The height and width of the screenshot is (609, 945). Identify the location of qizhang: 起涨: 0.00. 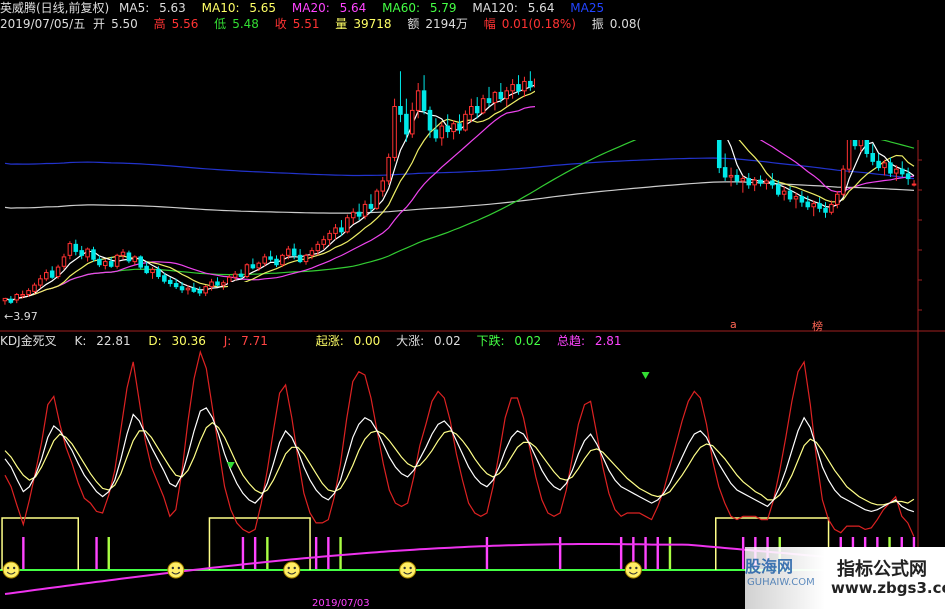
(348, 341).